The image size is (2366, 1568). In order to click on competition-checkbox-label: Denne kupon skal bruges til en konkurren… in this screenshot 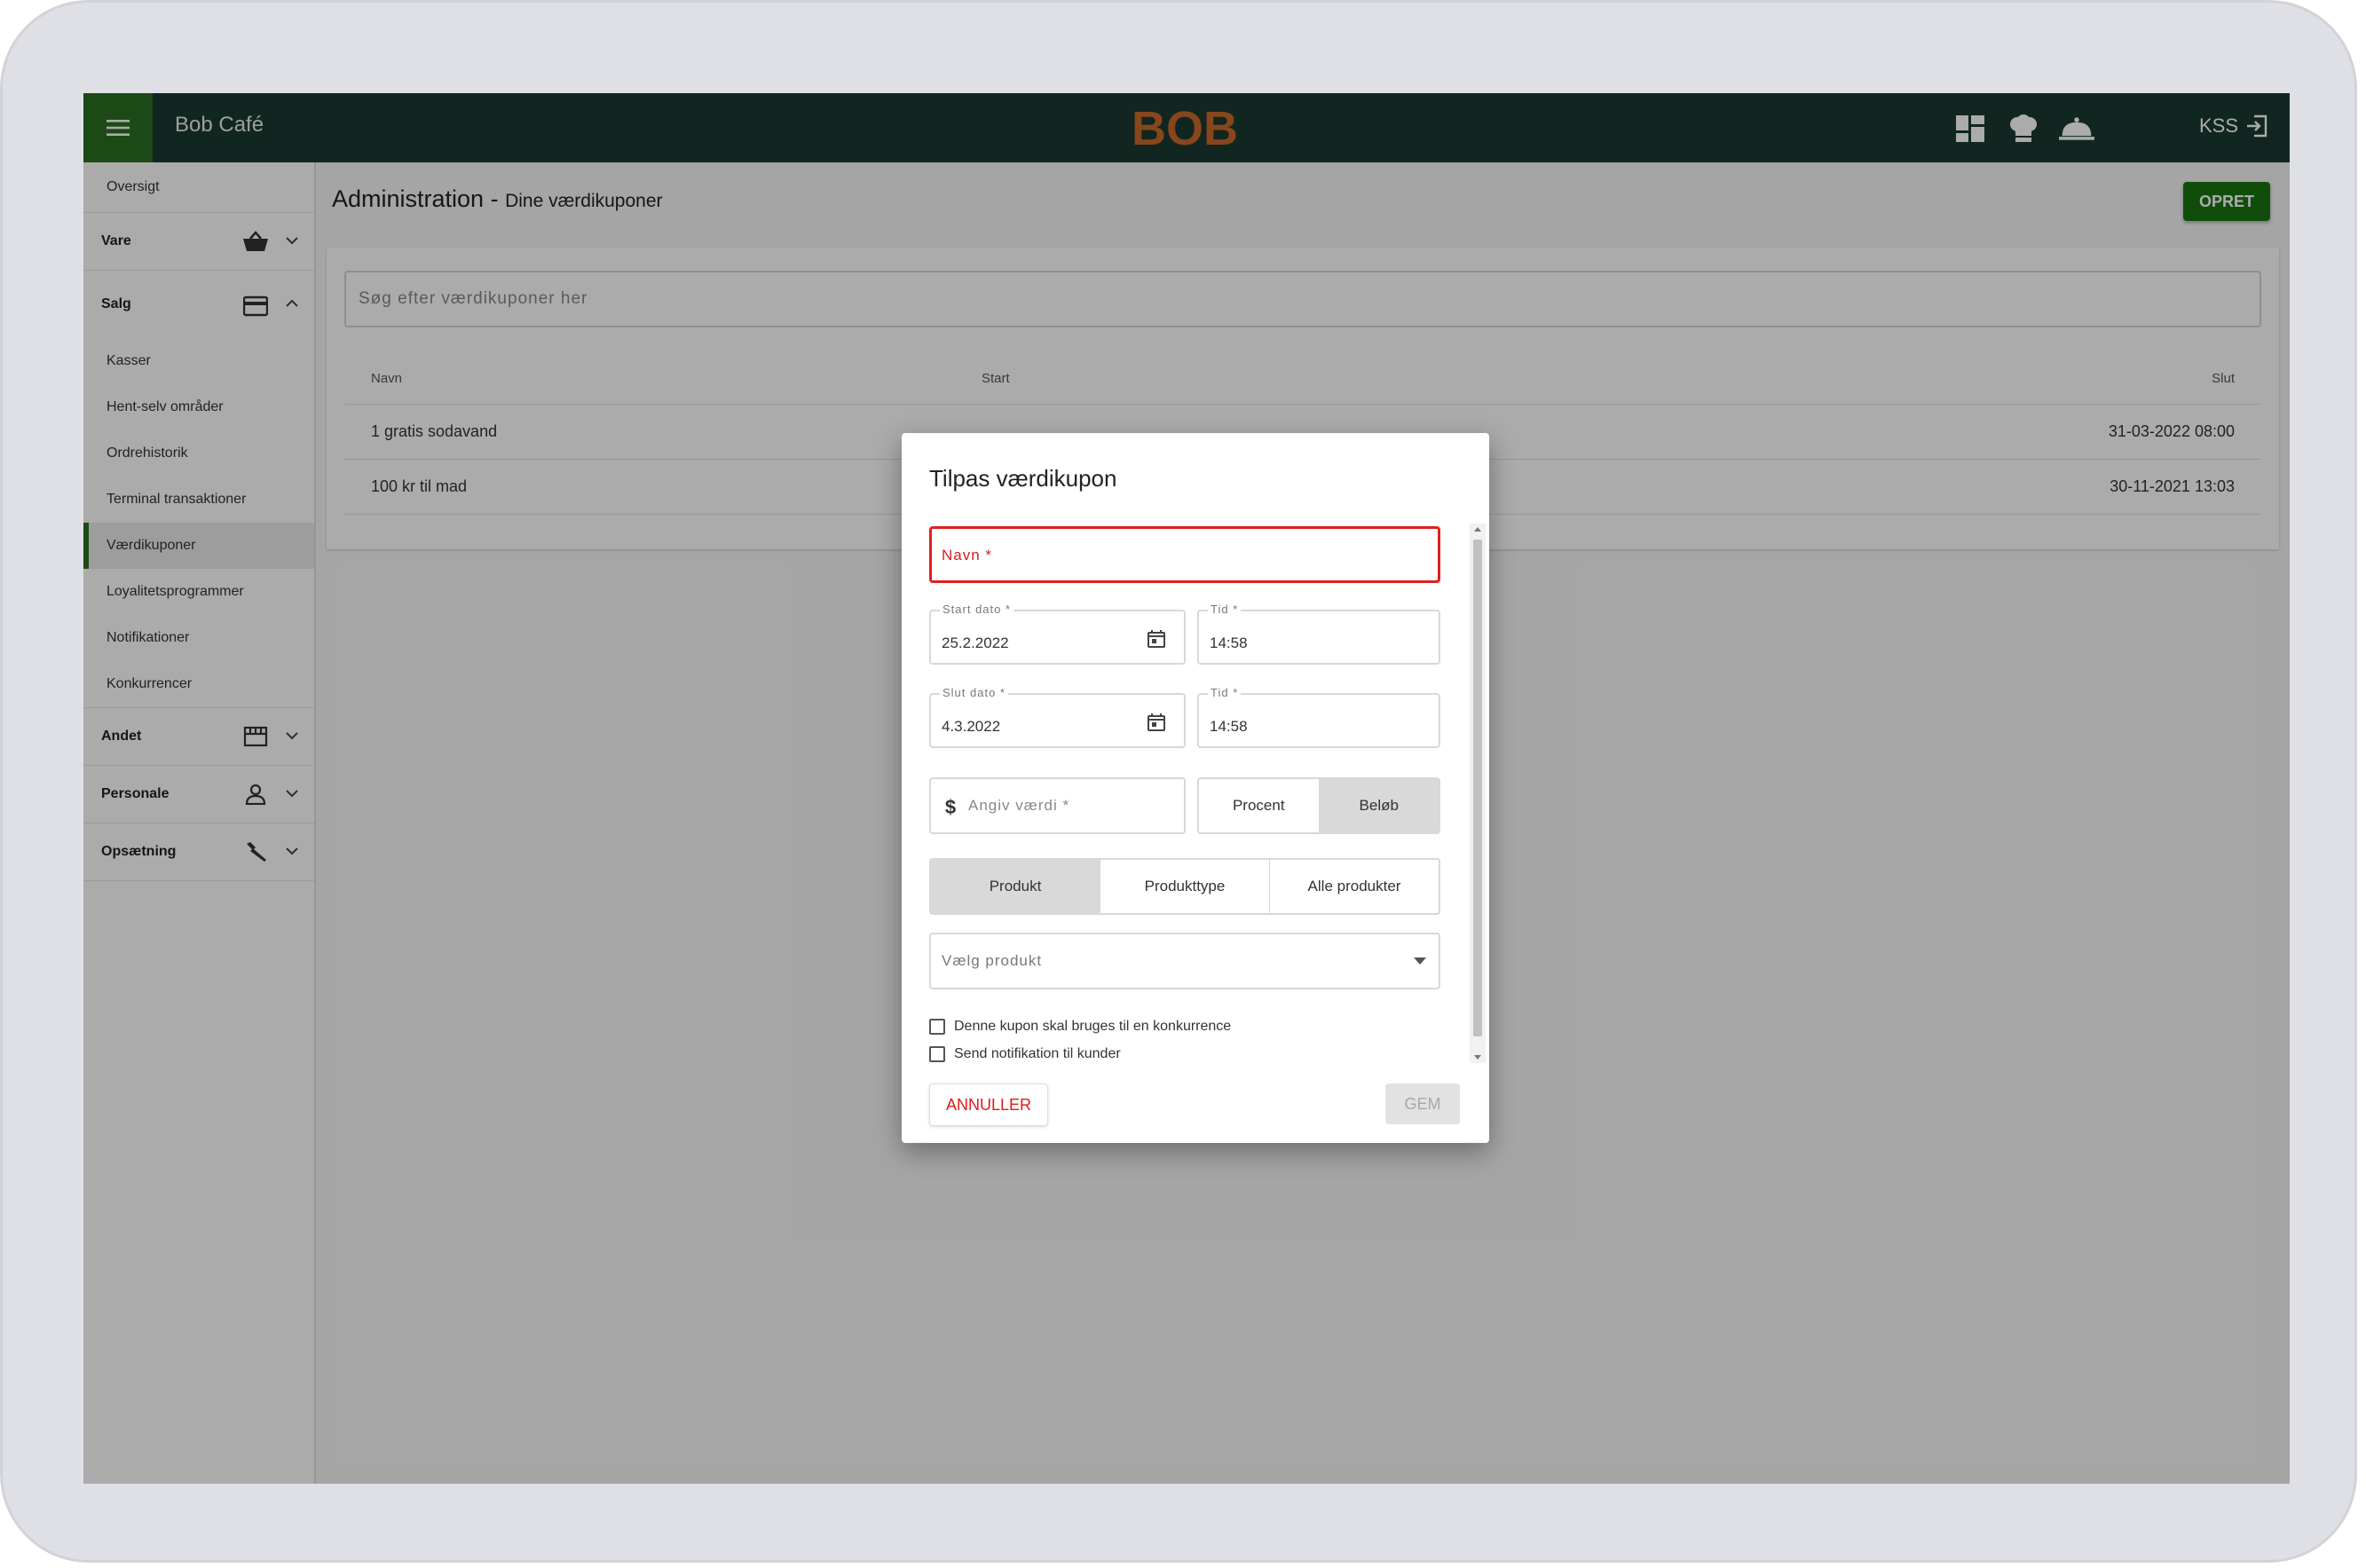, I will do `click(1093, 1026)`.